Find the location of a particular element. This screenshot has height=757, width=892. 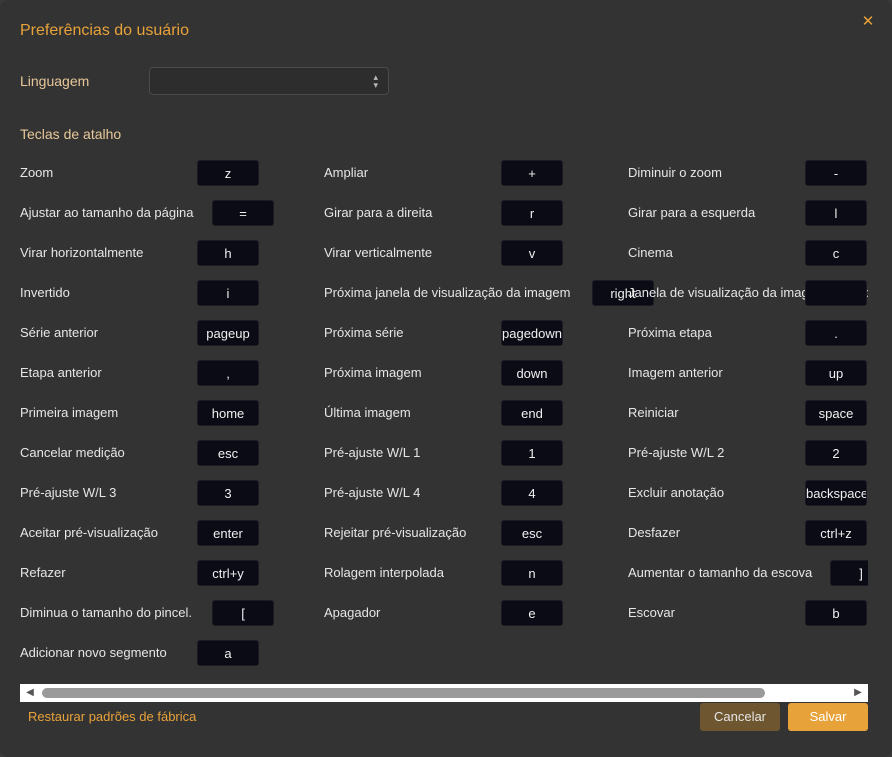

shortcut-label: Virar verticalmente is located at coordinates (378, 252).